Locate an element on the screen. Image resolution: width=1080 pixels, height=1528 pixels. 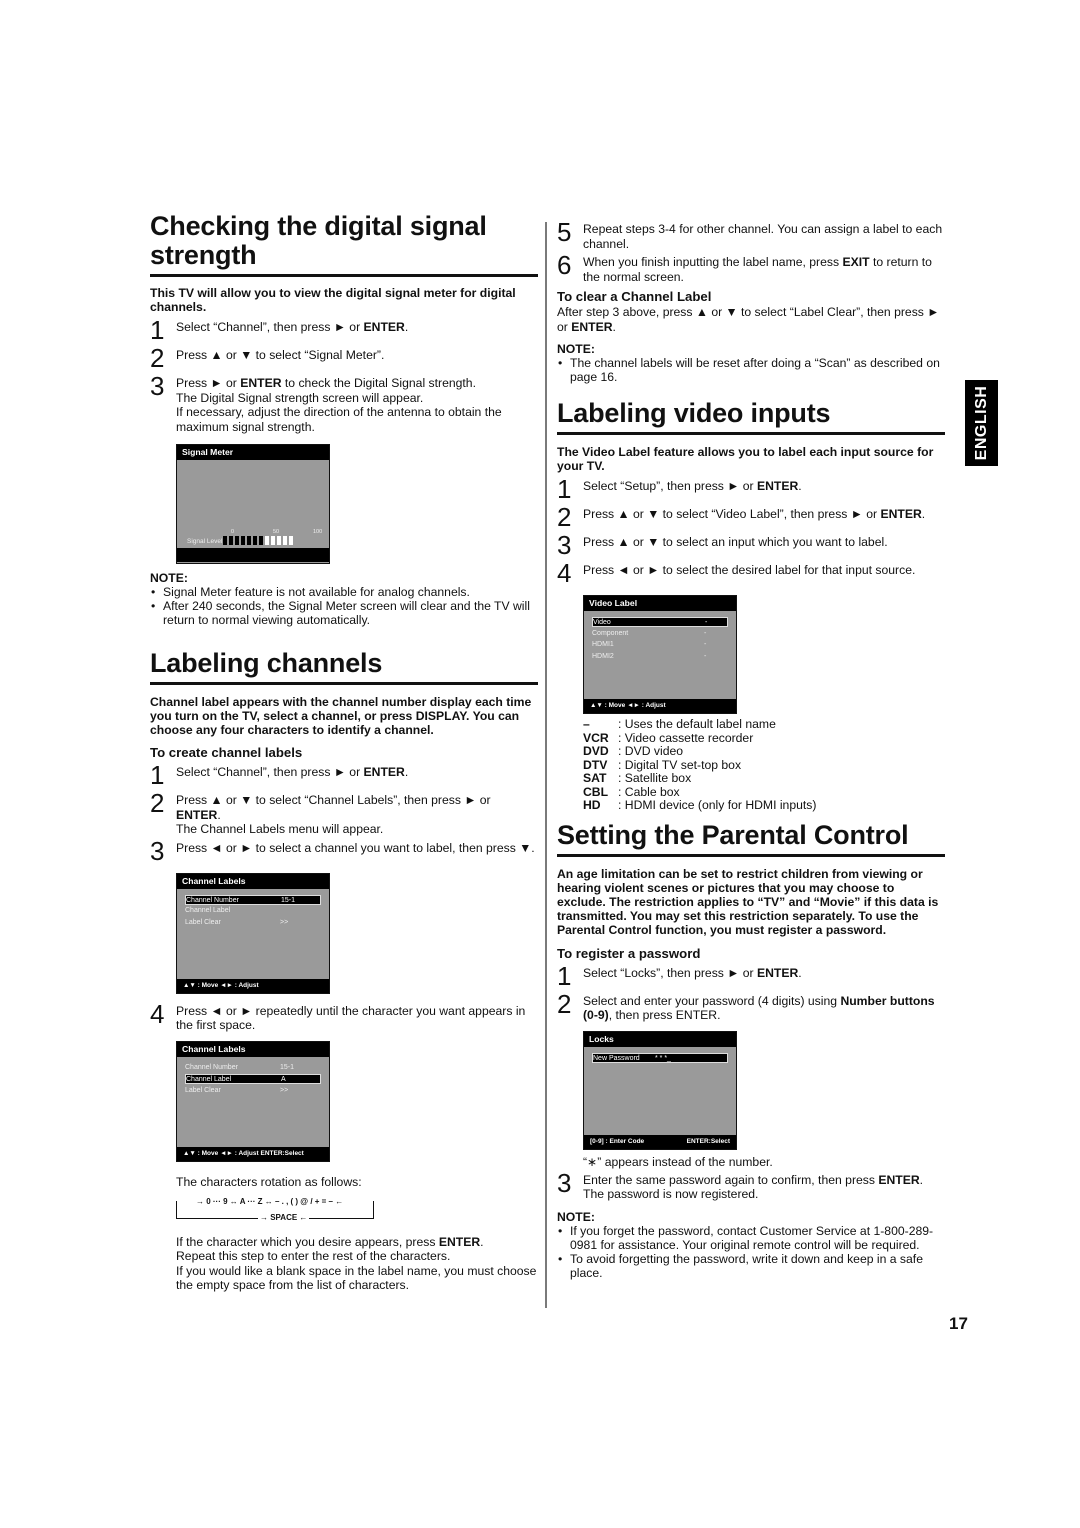
osd-header: Video Label is located at coordinates (660, 603).